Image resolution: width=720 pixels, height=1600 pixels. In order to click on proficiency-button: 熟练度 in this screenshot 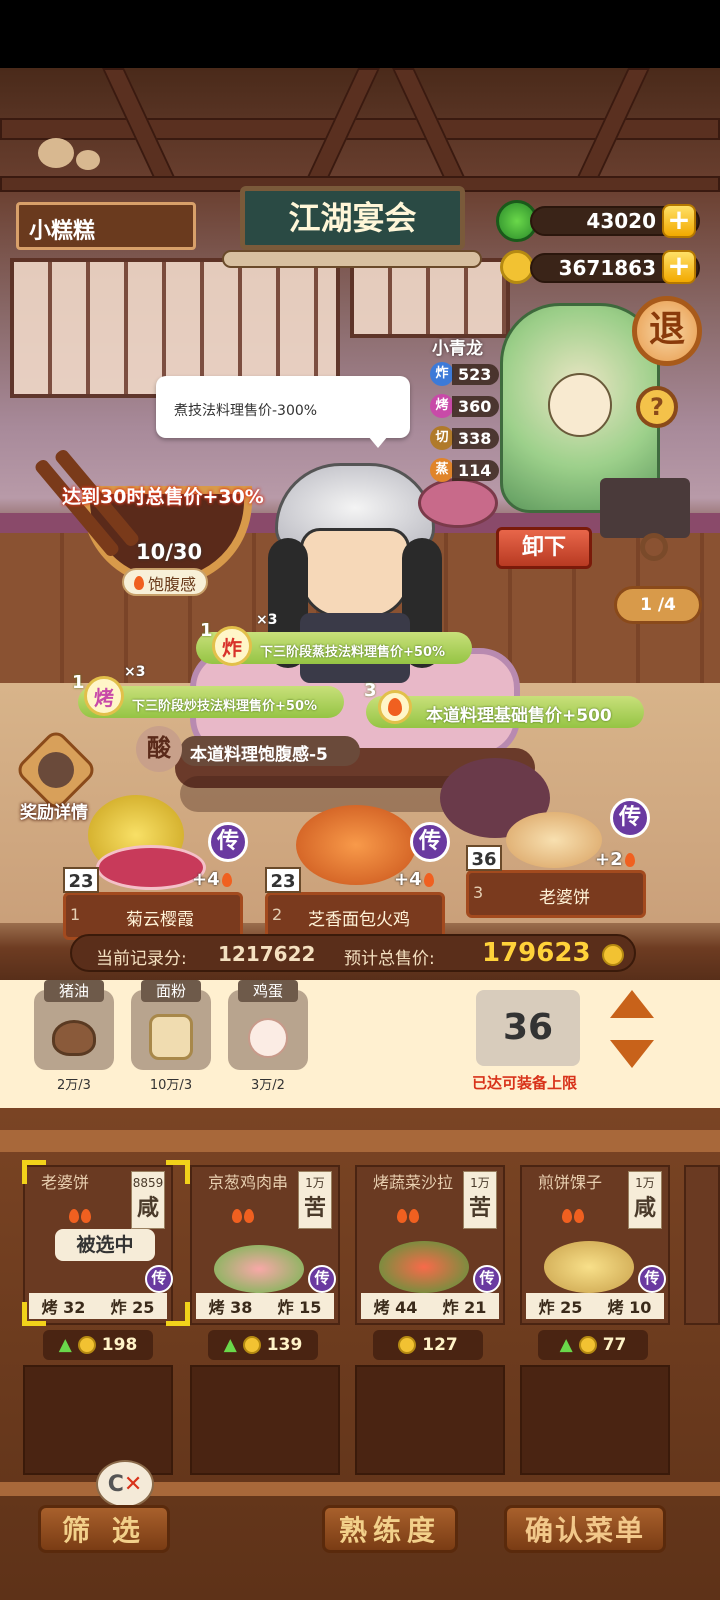, I will do `click(390, 1529)`.